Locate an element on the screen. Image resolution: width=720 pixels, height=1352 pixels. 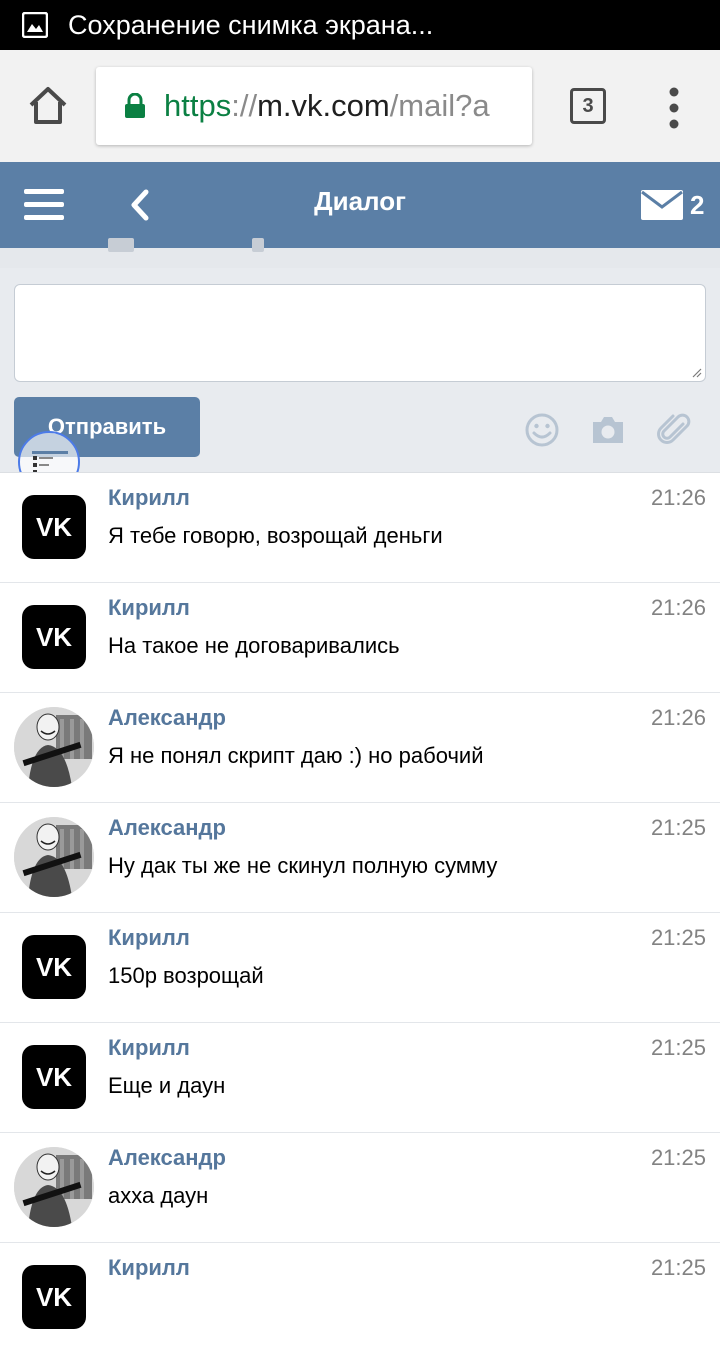
previous-content-strip is located at coordinates (360, 253).